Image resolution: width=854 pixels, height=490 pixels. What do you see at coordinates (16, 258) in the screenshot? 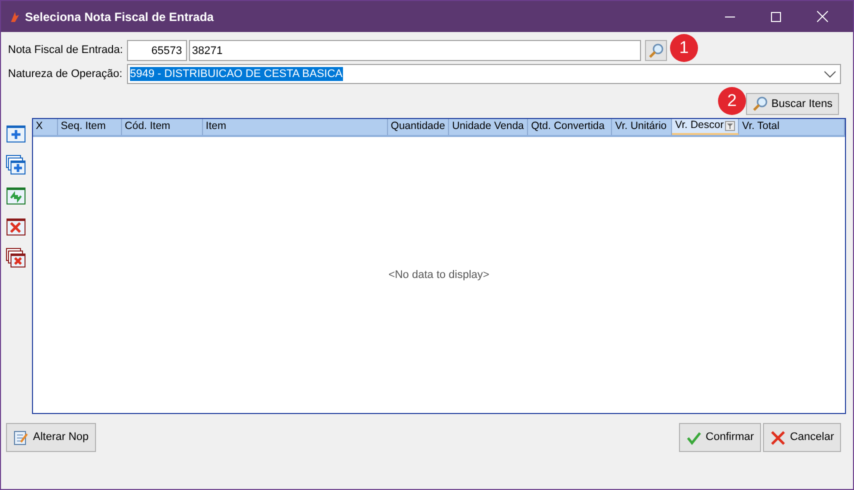
I see `delete-windows-icon` at bounding box center [16, 258].